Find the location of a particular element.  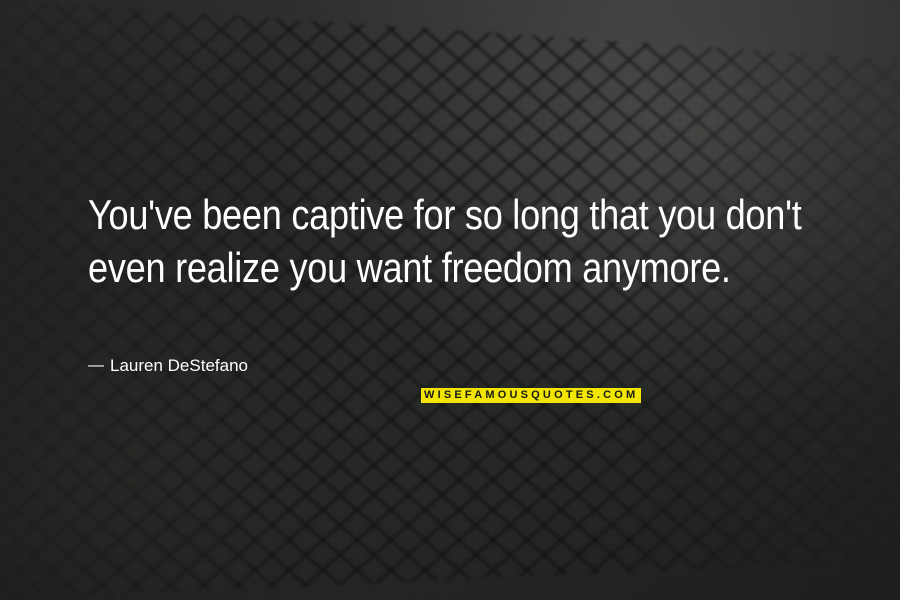

author-name: Lauren DeStefano is located at coordinates (179, 365).